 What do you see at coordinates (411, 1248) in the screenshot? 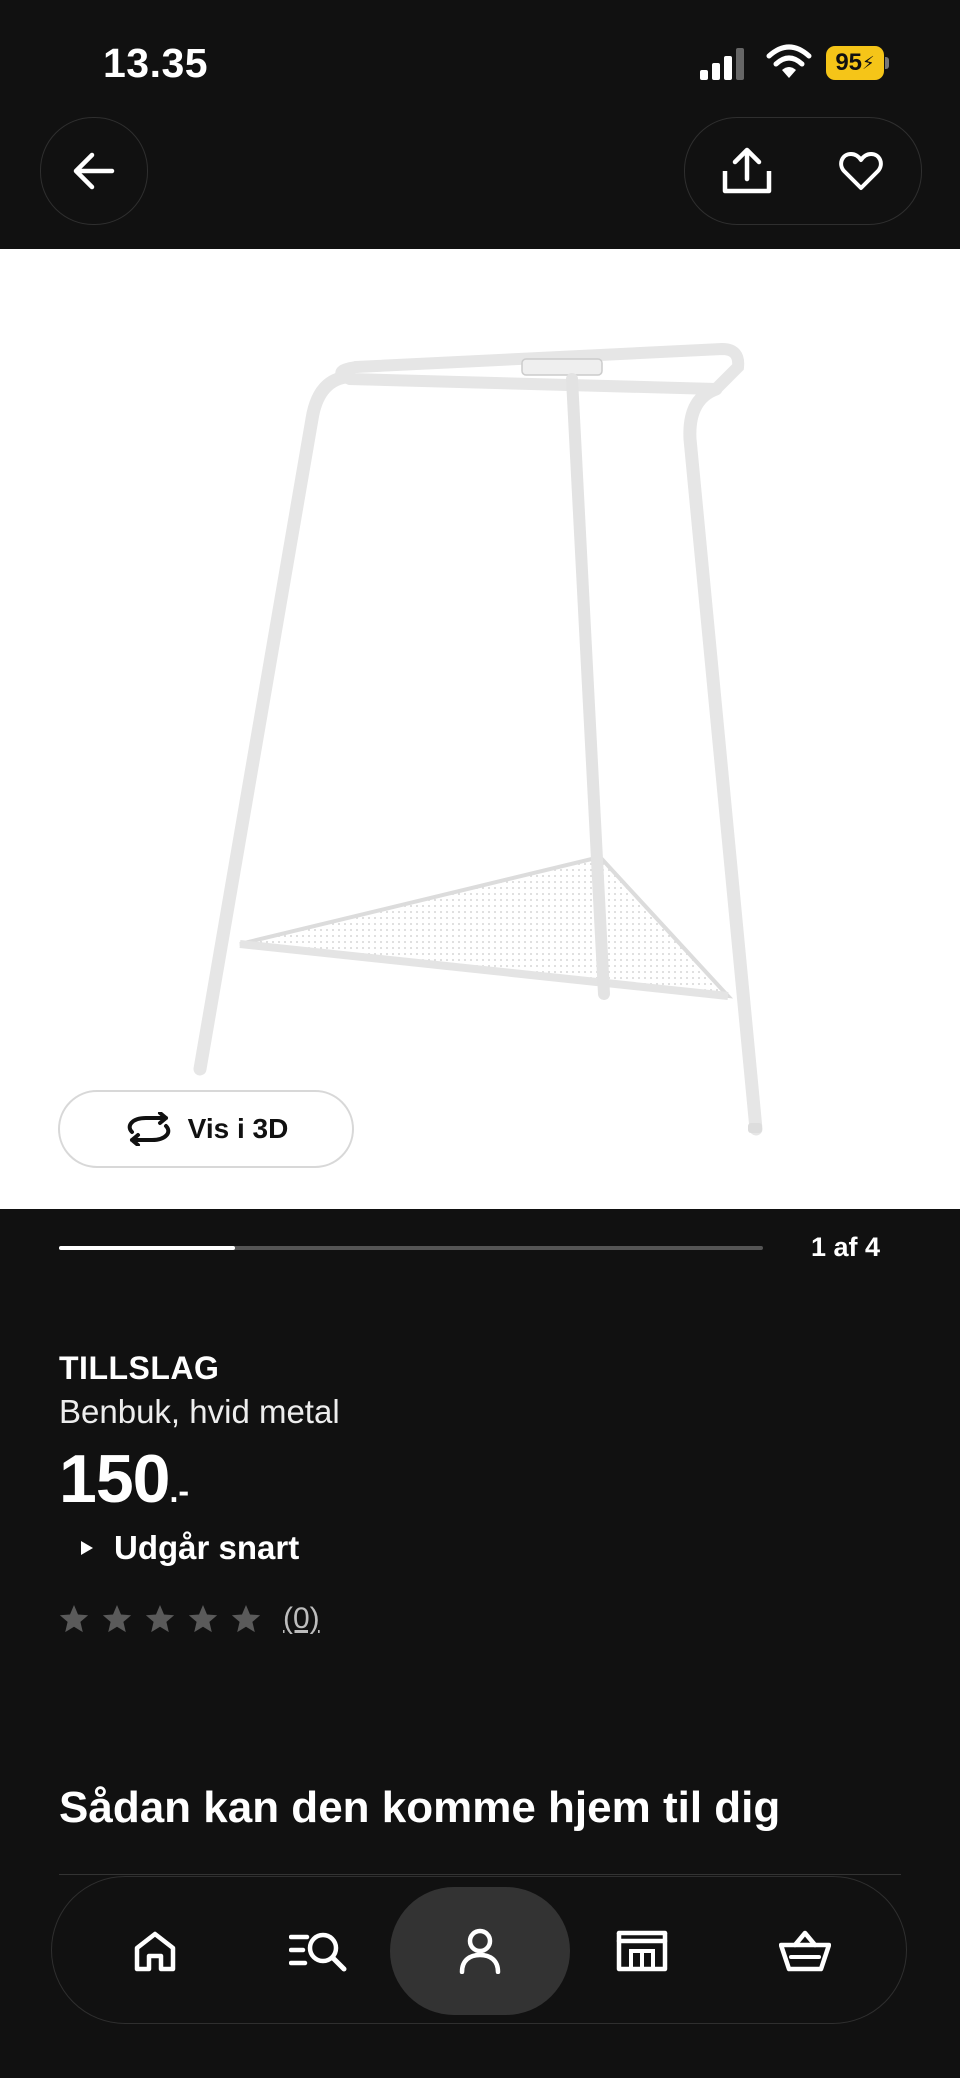
I see `gallery-progress` at bounding box center [411, 1248].